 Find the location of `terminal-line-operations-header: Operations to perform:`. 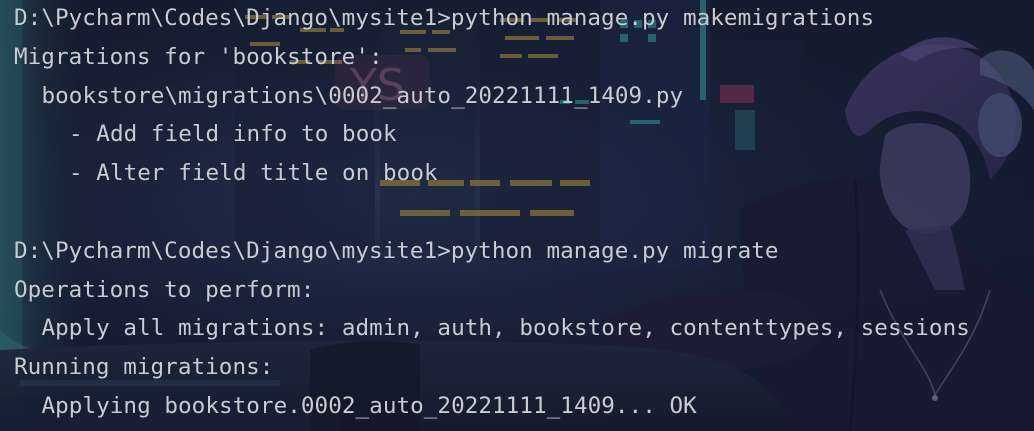

terminal-line-operations-header: Operations to perform: is located at coordinates (164, 289).